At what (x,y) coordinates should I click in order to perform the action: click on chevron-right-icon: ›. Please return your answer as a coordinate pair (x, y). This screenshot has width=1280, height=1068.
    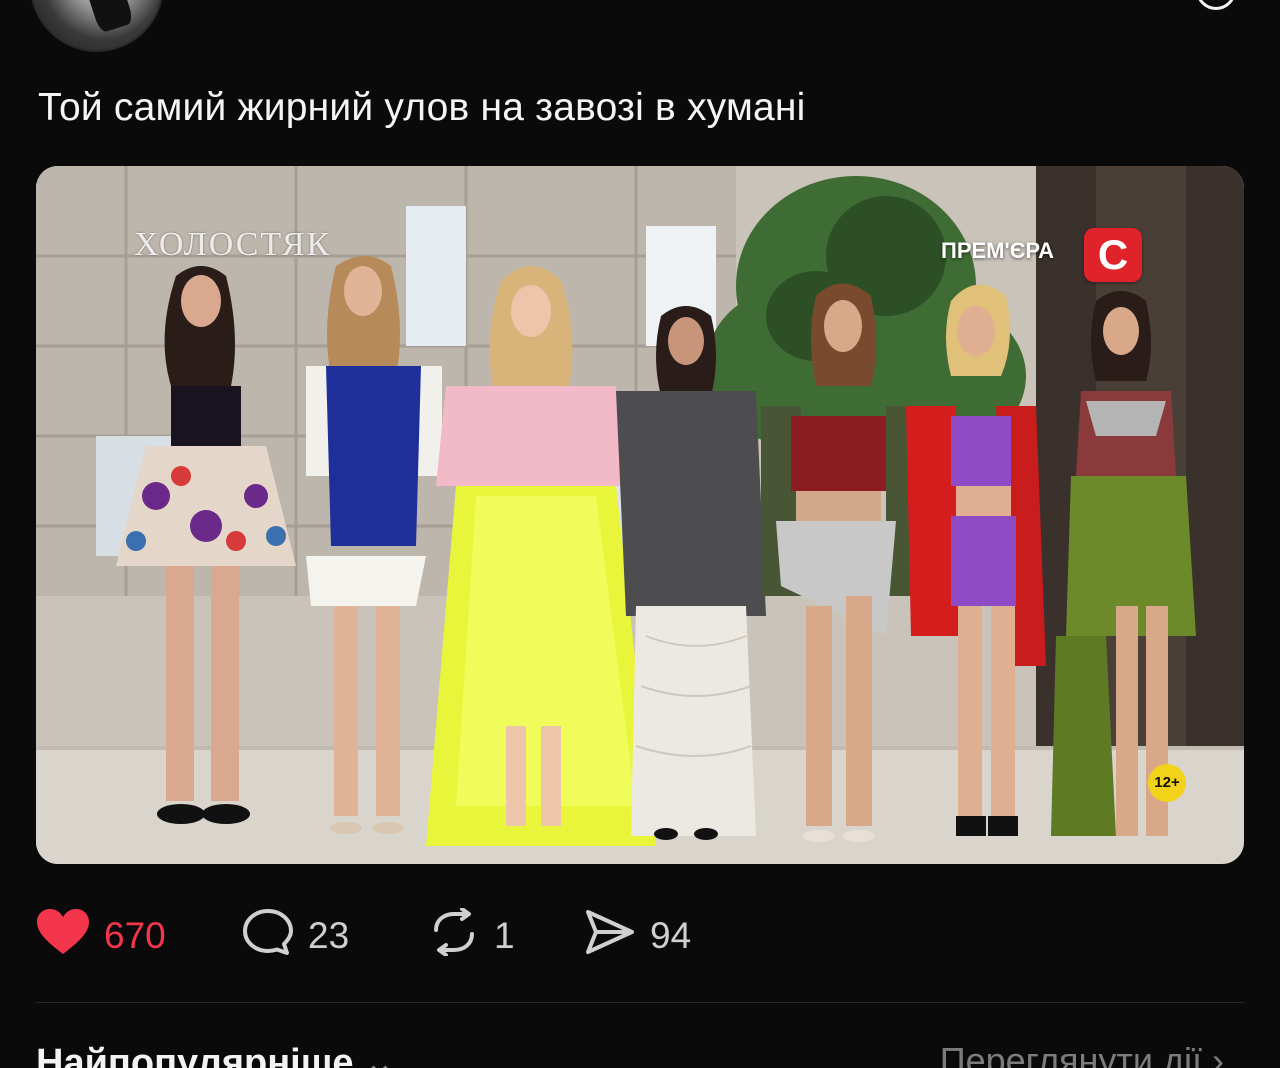
    Looking at the image, I should click on (1218, 1054).